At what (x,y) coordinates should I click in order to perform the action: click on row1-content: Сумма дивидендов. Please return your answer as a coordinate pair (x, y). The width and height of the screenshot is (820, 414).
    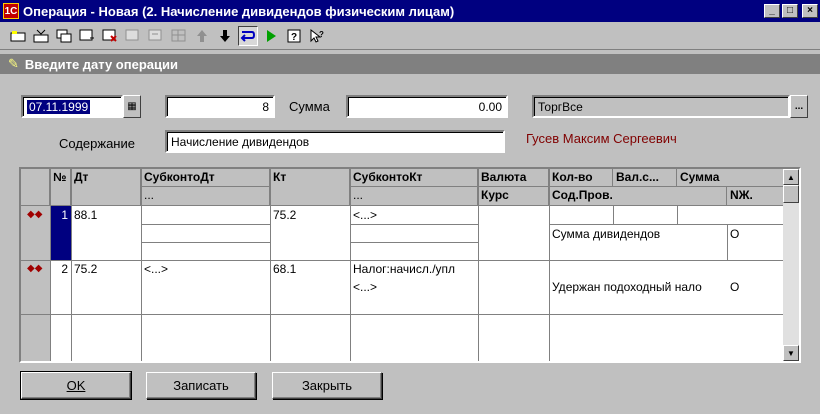
    Looking at the image, I should click on (638, 234).